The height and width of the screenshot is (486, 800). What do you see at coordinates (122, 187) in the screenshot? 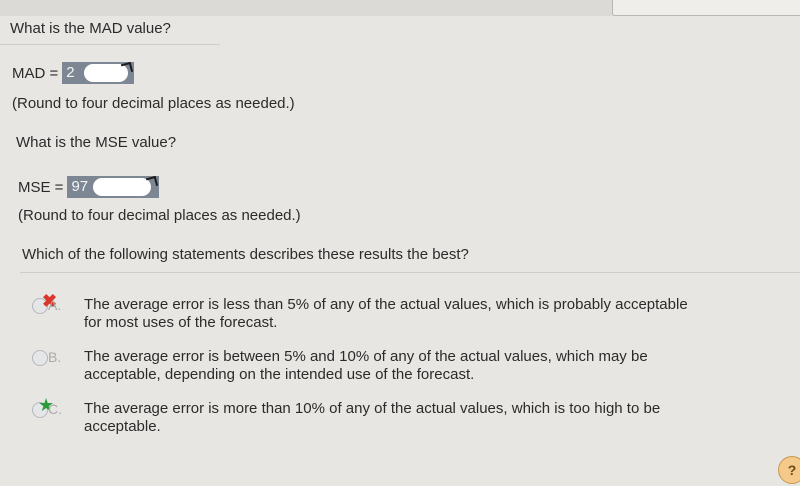
I see `redaction-mark` at bounding box center [122, 187].